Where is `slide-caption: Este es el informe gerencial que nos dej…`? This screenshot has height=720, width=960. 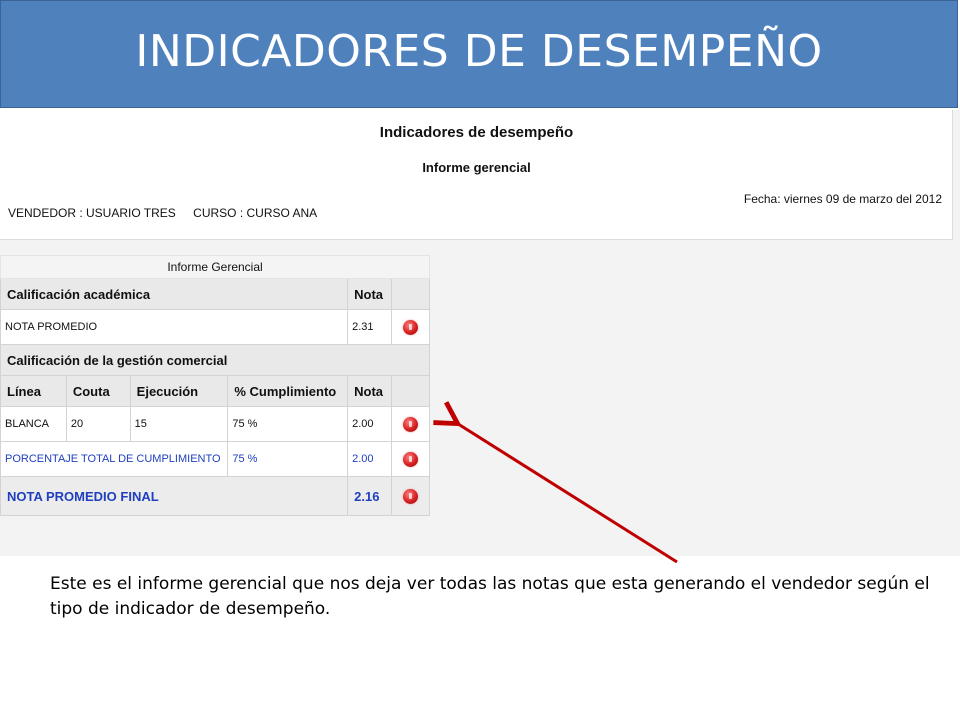 slide-caption: Este es el informe gerencial que nos dej… is located at coordinates (490, 596).